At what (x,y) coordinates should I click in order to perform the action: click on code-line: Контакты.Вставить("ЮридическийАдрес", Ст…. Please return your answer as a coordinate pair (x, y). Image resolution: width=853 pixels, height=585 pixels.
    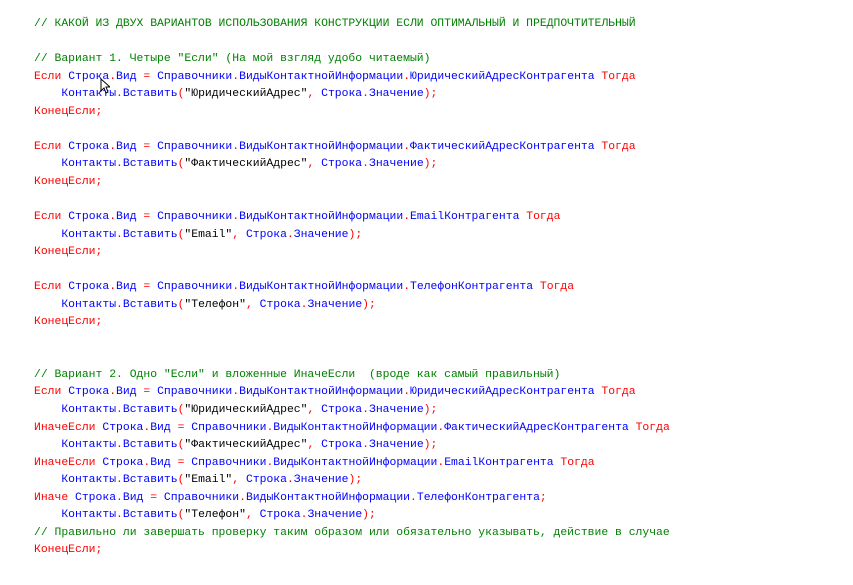
    Looking at the image, I should click on (352, 411).